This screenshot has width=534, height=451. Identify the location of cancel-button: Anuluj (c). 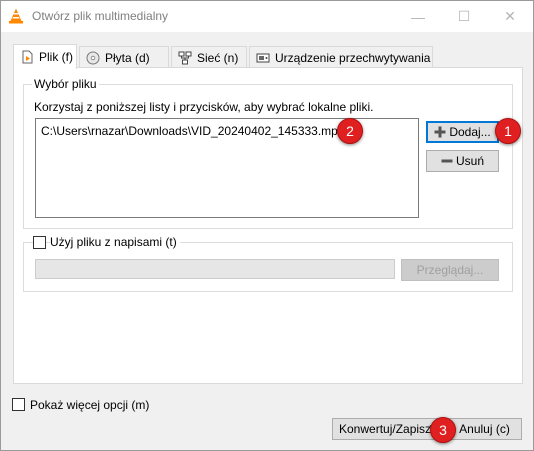
(484, 429).